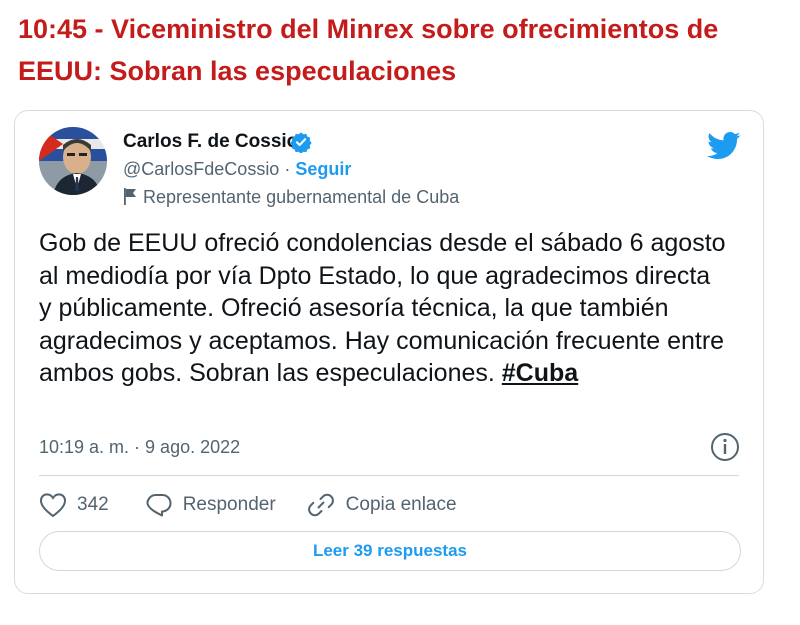  Describe the element at coordinates (93, 504) in the screenshot. I see `like-count: 342` at that location.